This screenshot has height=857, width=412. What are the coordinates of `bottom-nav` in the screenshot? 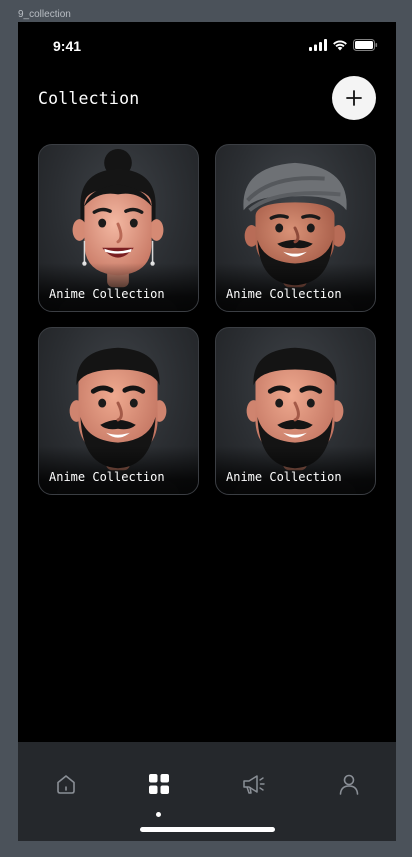 It's located at (207, 791).